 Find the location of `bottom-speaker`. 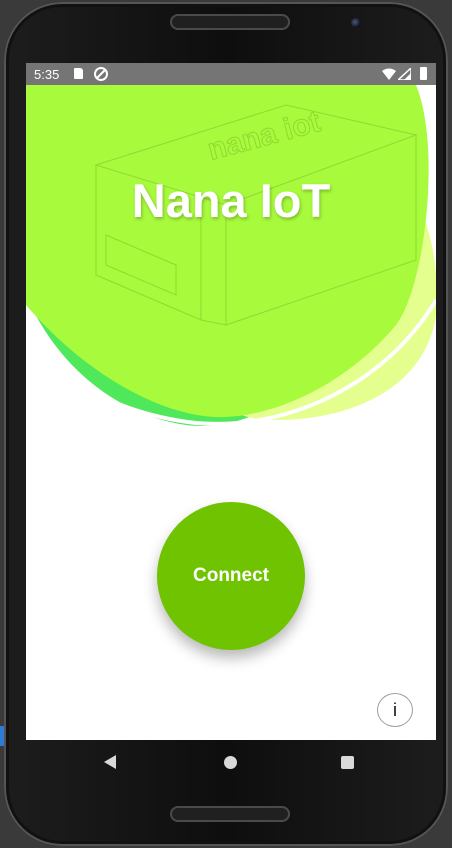

bottom-speaker is located at coordinates (230, 814).